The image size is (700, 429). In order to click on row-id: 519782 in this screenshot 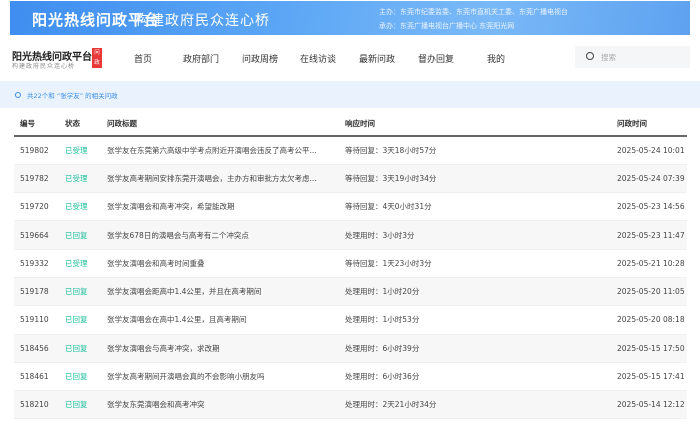, I will do `click(36, 179)`.